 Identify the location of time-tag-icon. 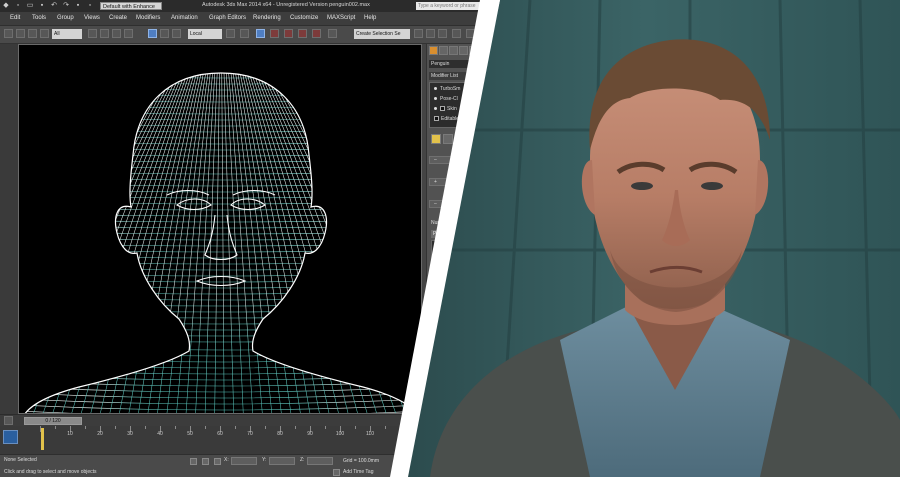
(336, 472).